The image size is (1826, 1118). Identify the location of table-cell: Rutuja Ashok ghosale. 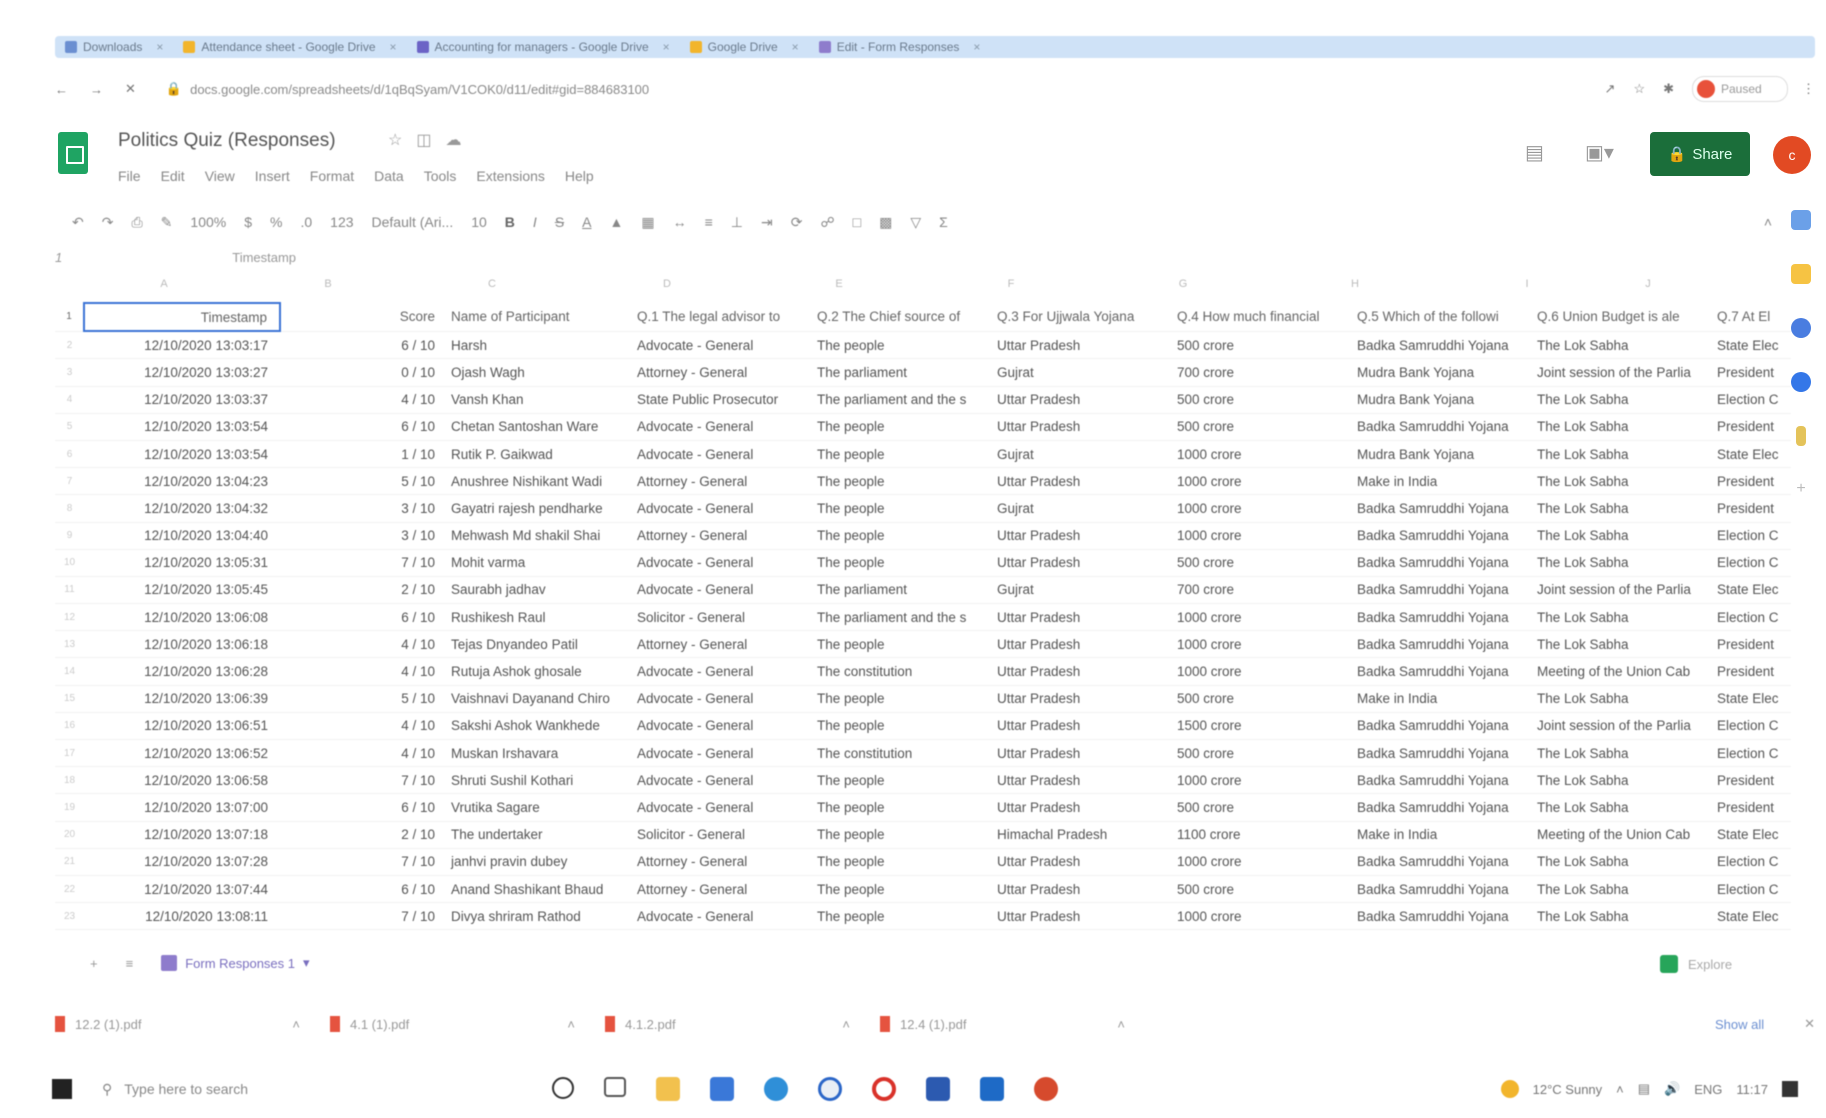
(540, 671).